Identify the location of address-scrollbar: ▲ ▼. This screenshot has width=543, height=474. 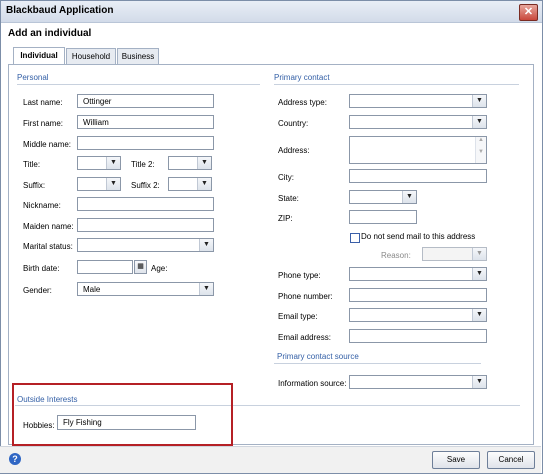
(480, 150).